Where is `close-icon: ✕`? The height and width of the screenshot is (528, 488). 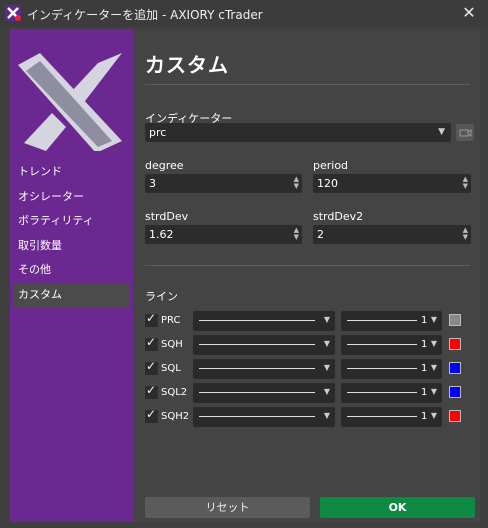 close-icon: ✕ is located at coordinates (469, 13).